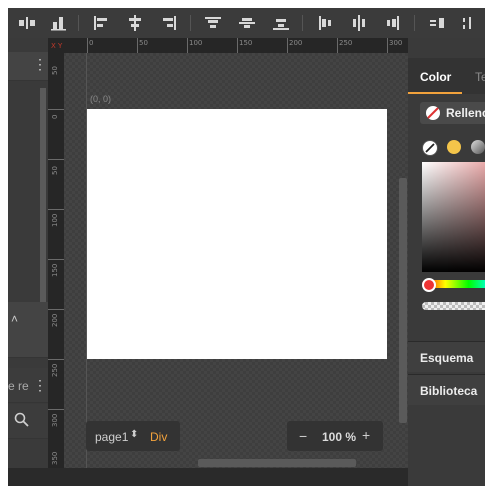 Image resolution: width=495 pixels, height=495 pixels. Describe the element at coordinates (277, 463) in the screenshot. I see `canvas-horizontal-scrollbar` at that location.